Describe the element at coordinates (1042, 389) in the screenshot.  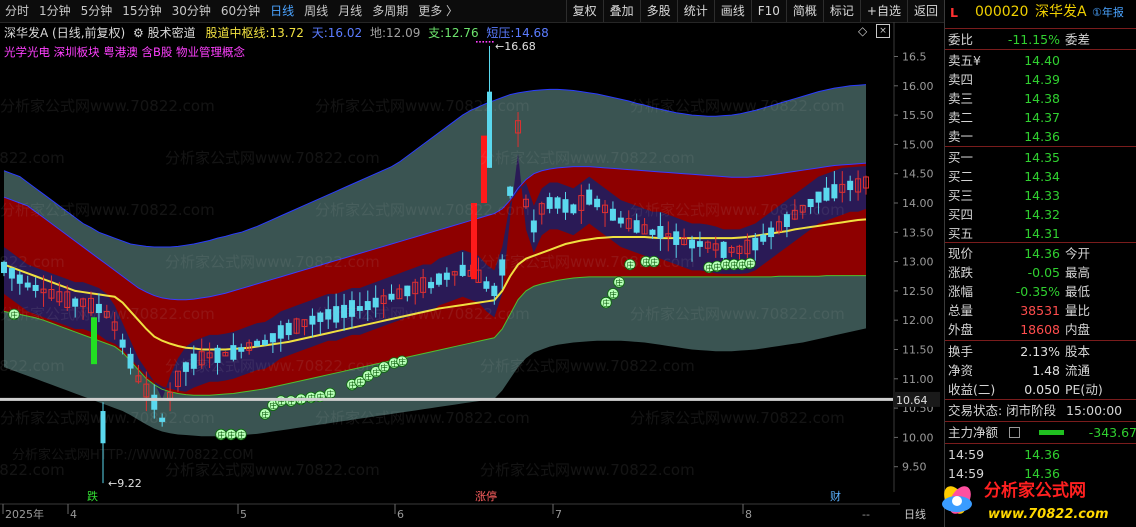
I see `stat-row-value: 0.050` at that location.